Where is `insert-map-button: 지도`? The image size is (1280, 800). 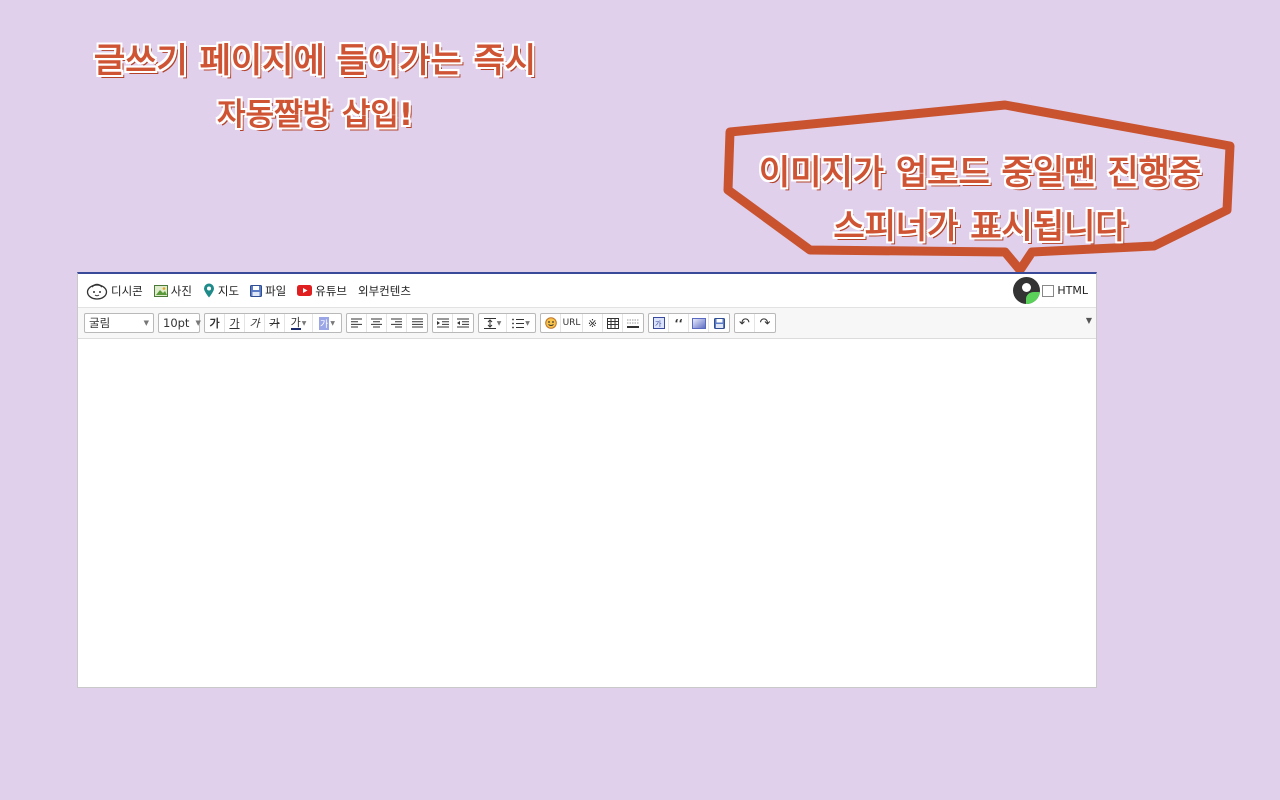
insert-map-button: 지도 is located at coordinates (221, 291).